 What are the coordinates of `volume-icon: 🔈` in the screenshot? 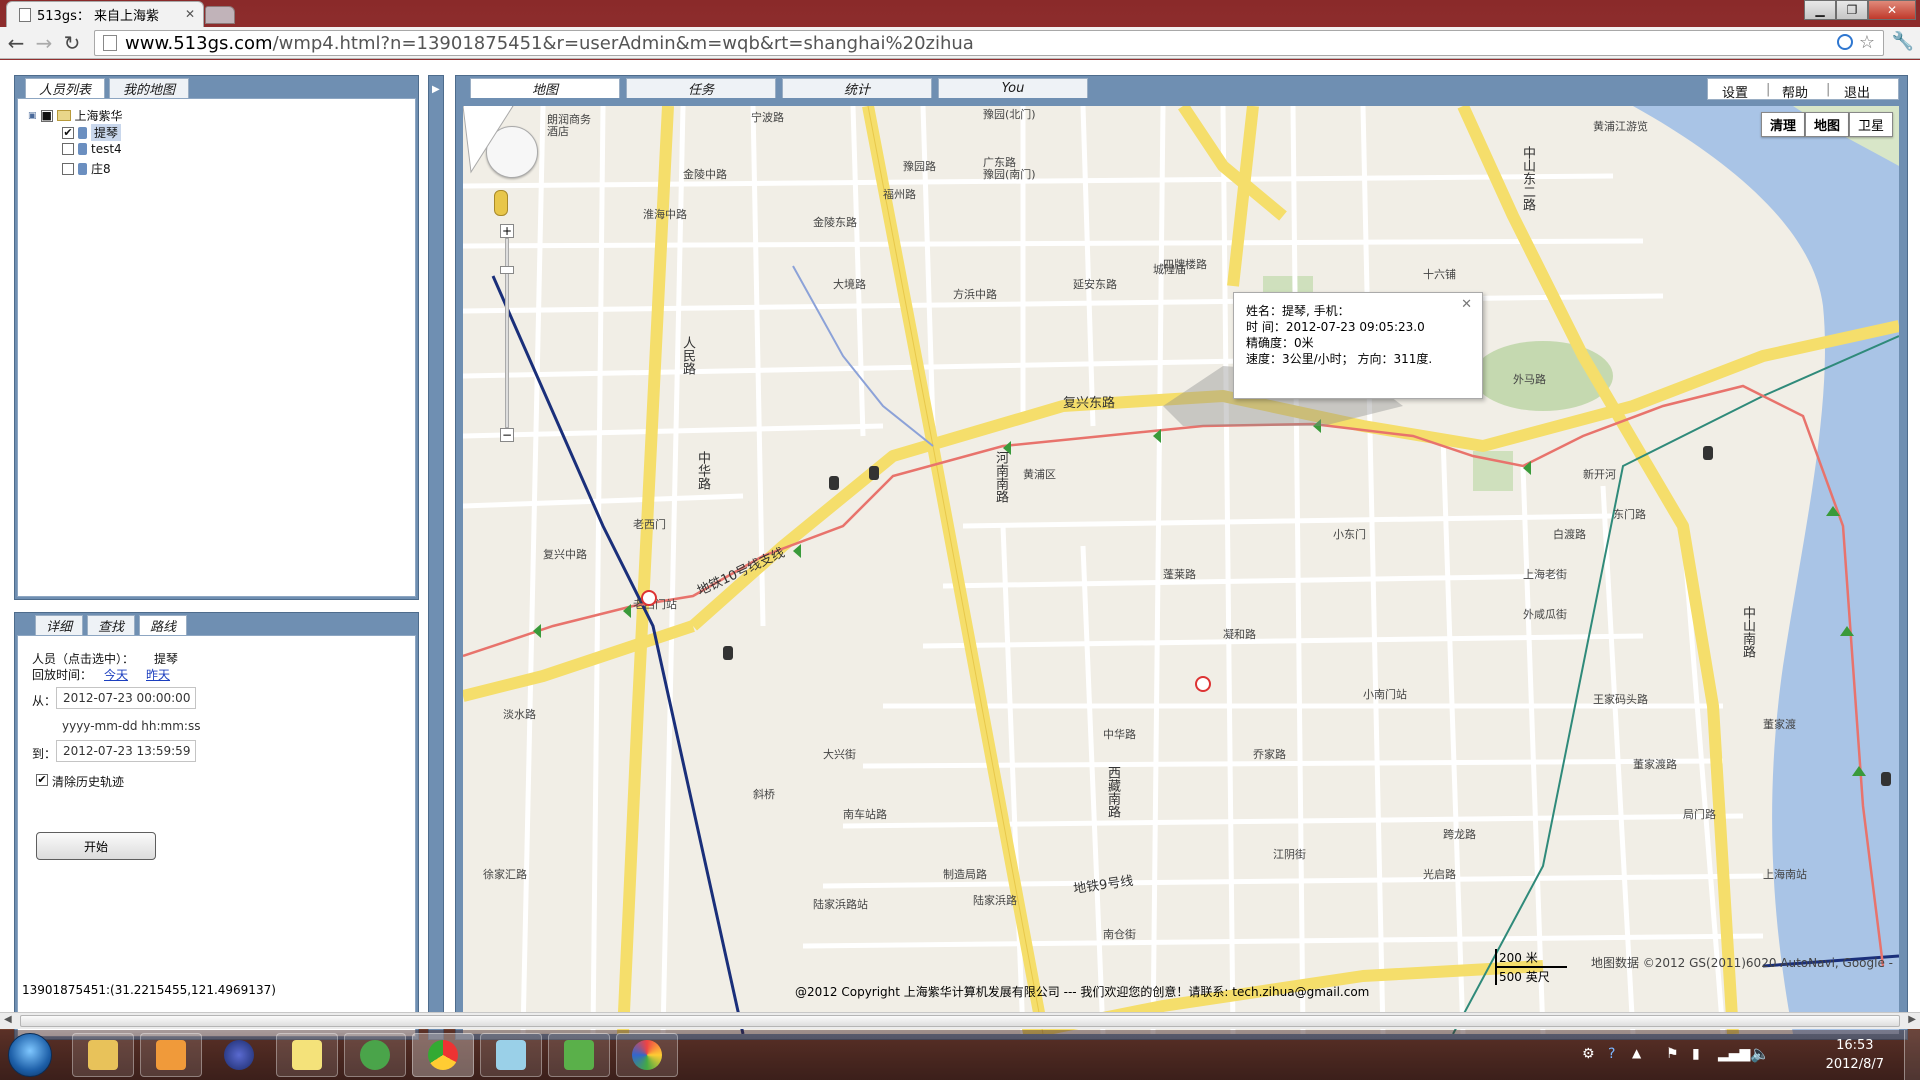 It's located at (1760, 1053).